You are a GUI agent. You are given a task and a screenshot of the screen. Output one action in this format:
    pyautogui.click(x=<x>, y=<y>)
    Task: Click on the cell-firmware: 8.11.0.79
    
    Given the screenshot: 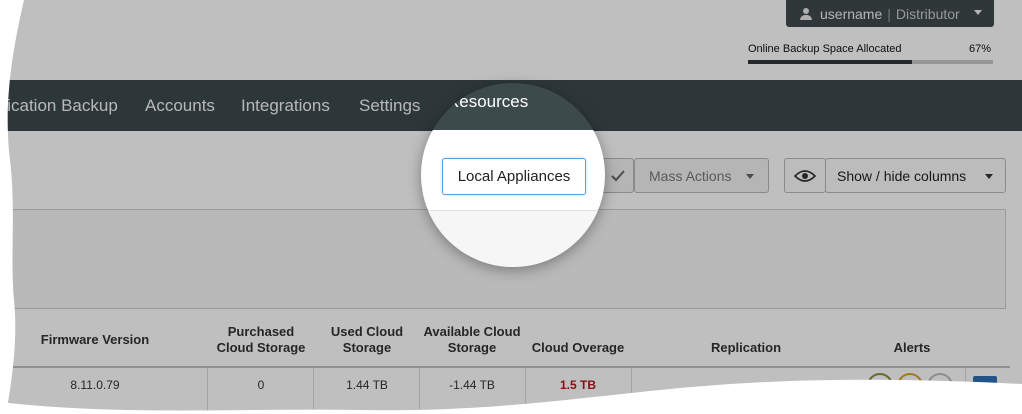 What is the action you would take?
    pyautogui.click(x=95, y=385)
    